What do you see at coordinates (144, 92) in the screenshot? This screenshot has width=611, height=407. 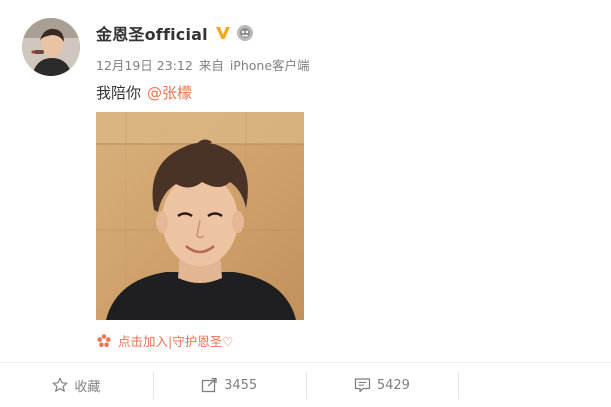 I see `post-text: 我陪你 @张檬` at bounding box center [144, 92].